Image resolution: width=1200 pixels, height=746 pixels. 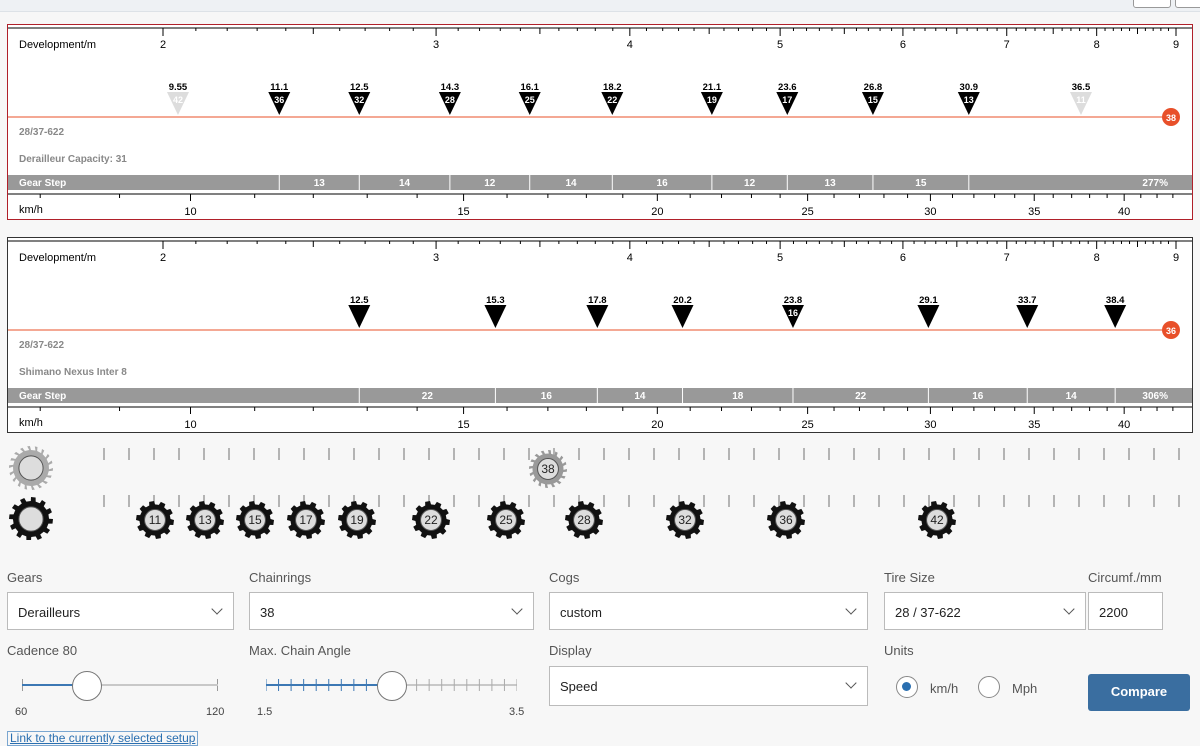 What do you see at coordinates (163, 45) in the screenshot?
I see `dev-tick-label: 2` at bounding box center [163, 45].